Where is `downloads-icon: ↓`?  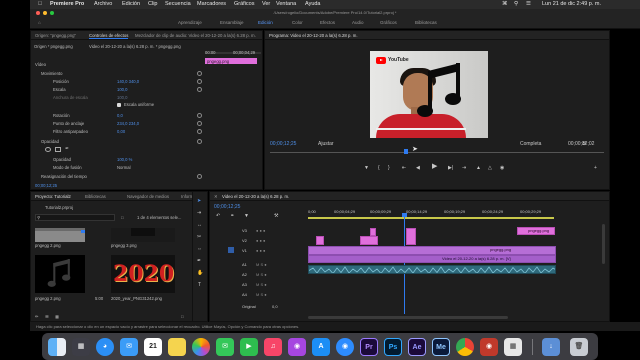 downloads-icon: ↓ is located at coordinates (551, 347).